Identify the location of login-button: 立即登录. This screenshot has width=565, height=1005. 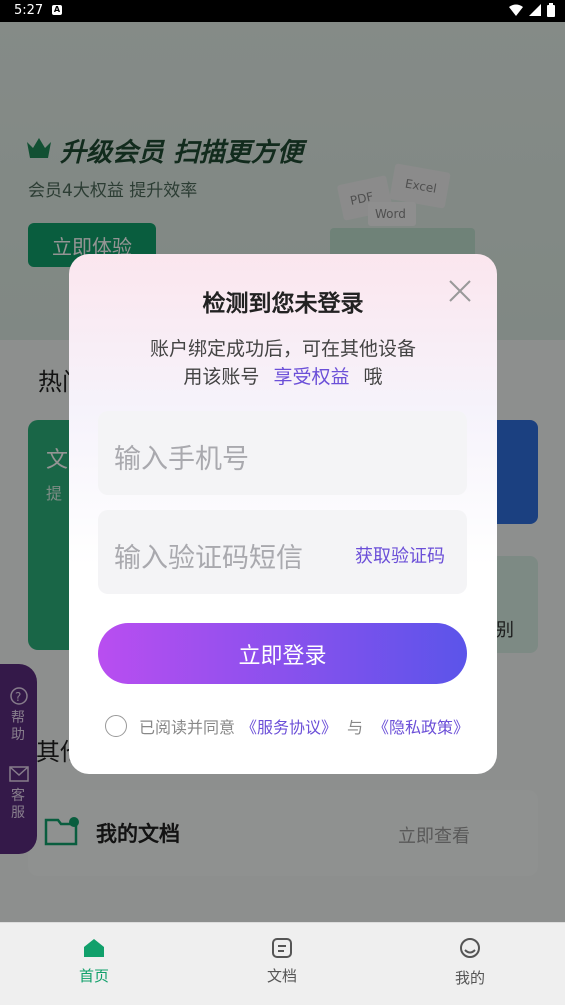
(282, 653).